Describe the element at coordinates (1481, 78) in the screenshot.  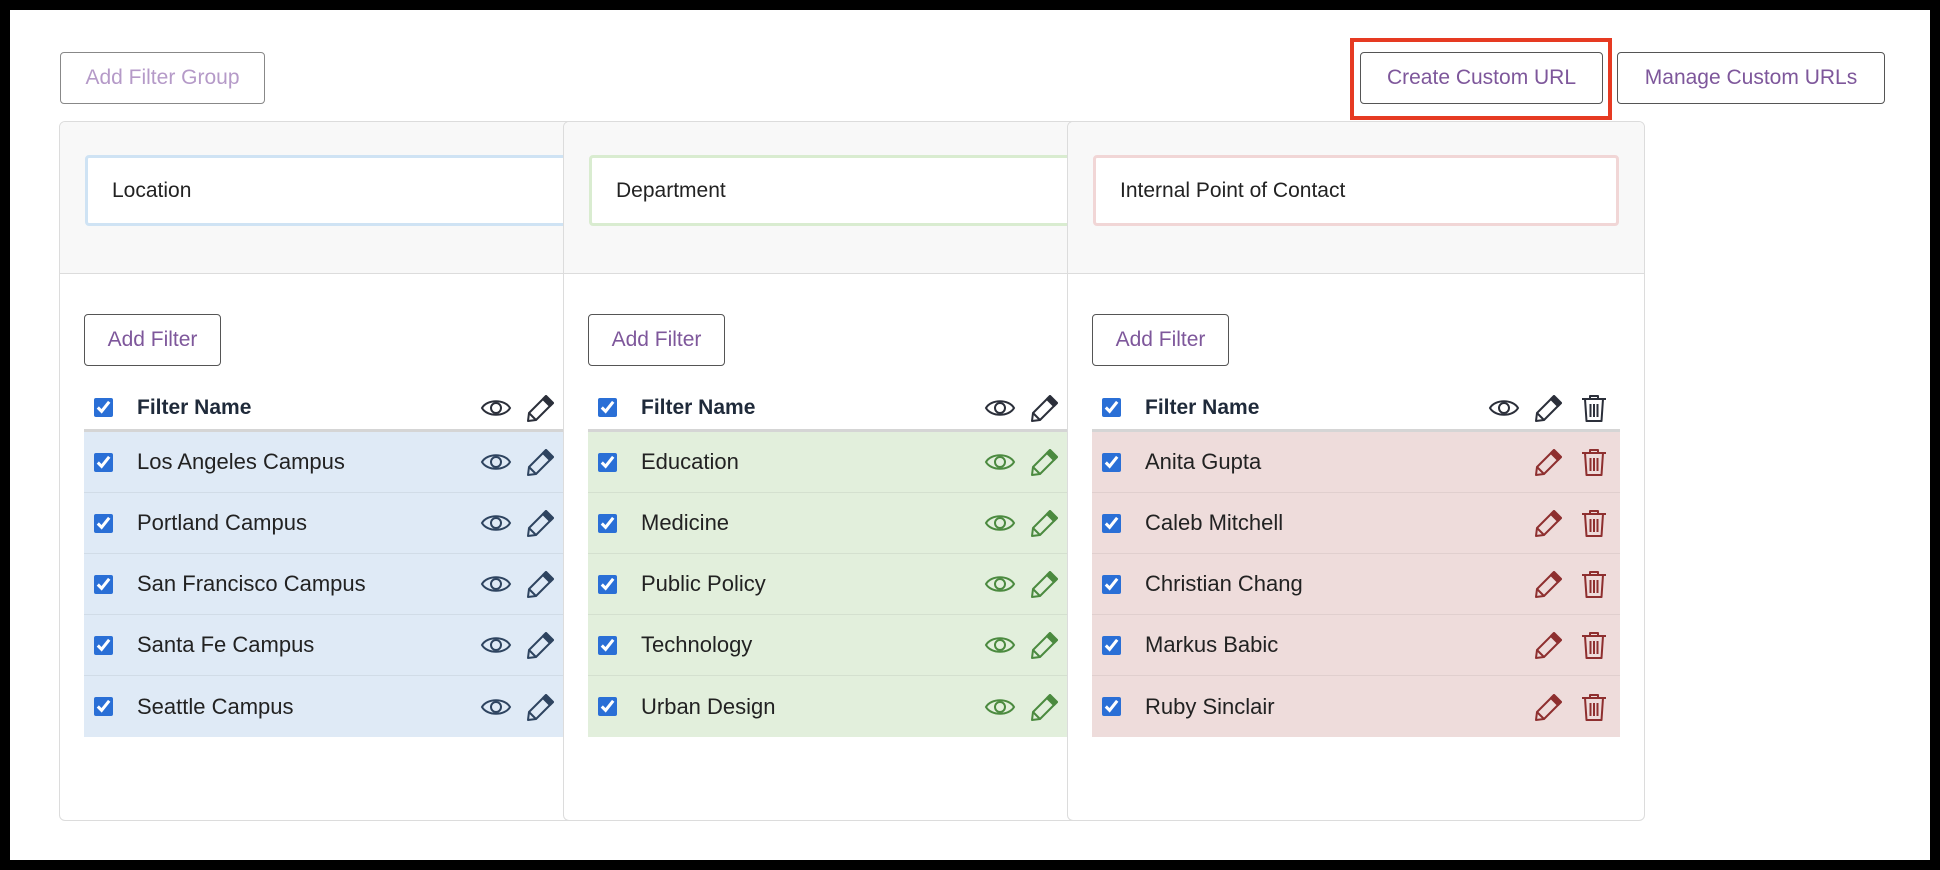
I see `create-custom-url-button: Create Custom URL` at that location.